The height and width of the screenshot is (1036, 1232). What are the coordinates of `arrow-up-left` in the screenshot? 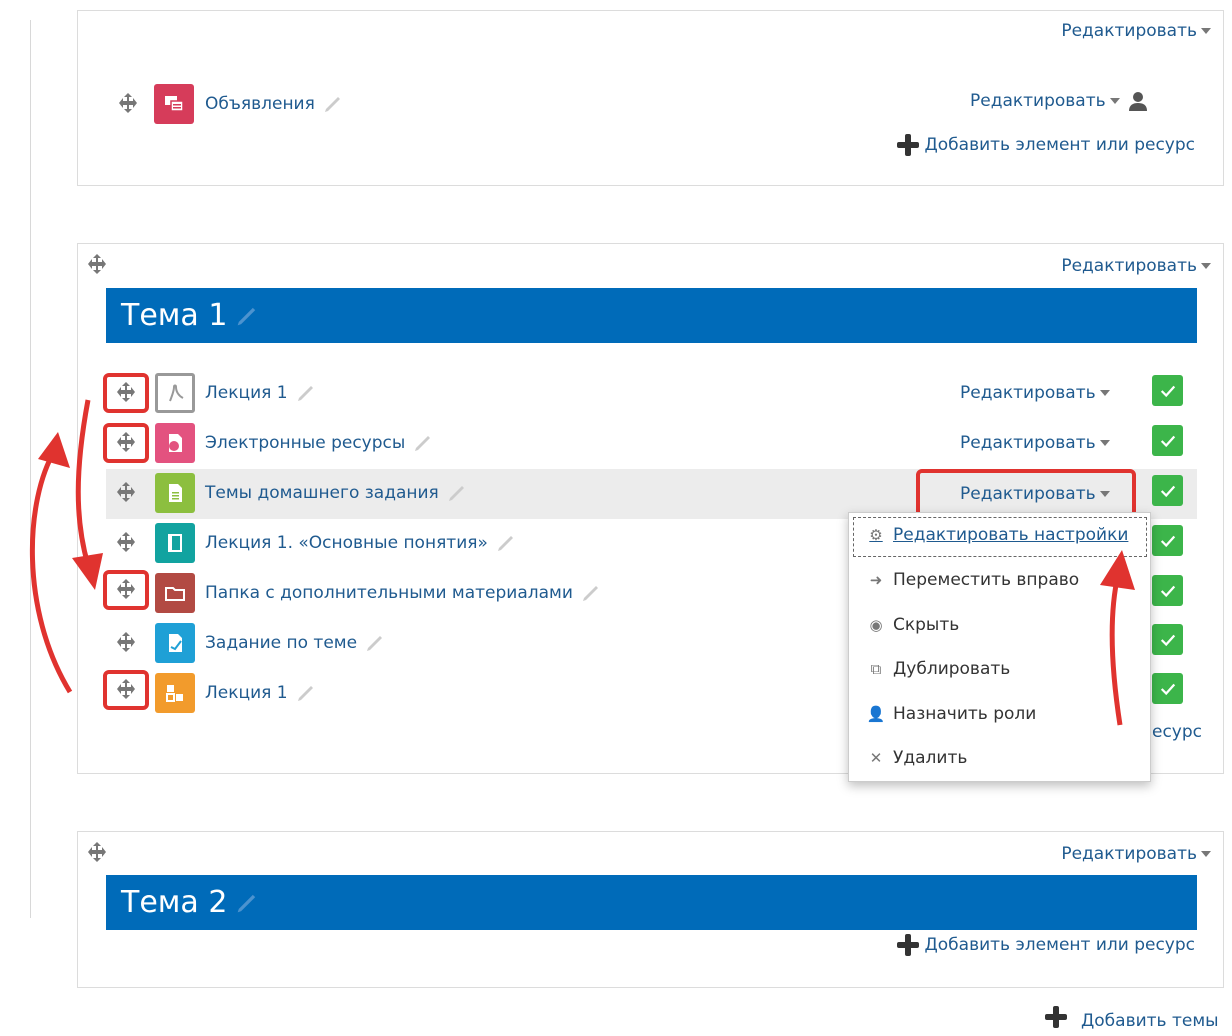 It's located at (51, 571).